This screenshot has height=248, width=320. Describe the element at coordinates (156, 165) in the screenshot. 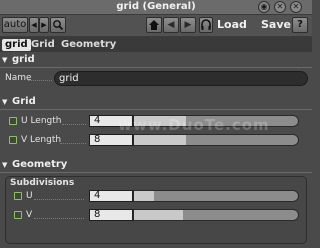

I see `section-geometry-header: ▼ Geometry` at that location.